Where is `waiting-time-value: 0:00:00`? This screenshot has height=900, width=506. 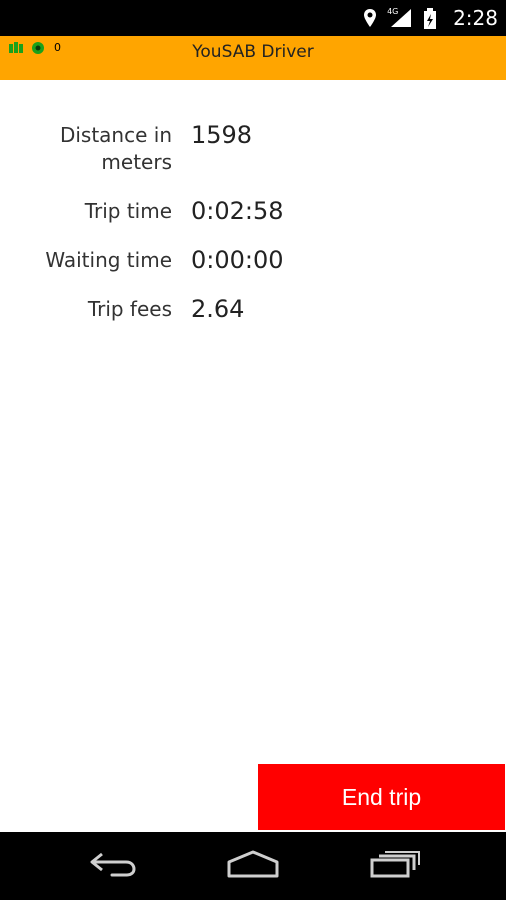 waiting-time-value: 0:00:00 is located at coordinates (237, 260).